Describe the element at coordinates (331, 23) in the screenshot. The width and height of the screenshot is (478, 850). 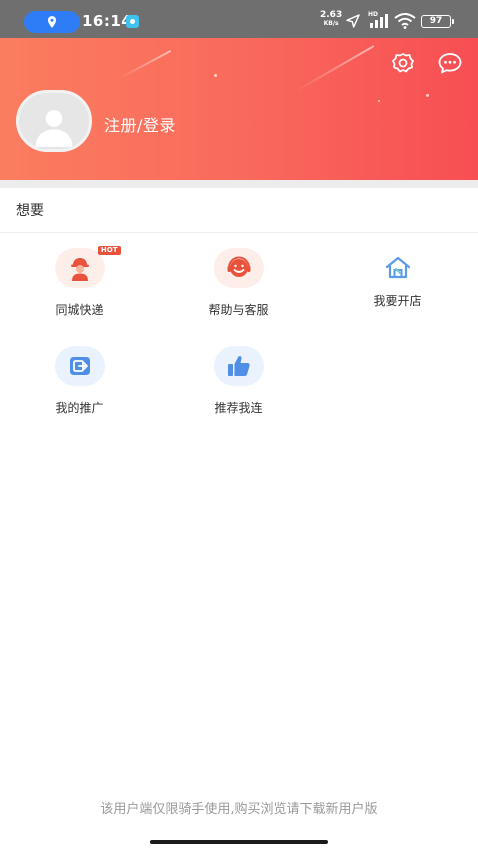
I see `network-speed-unit: KB/s` at that location.